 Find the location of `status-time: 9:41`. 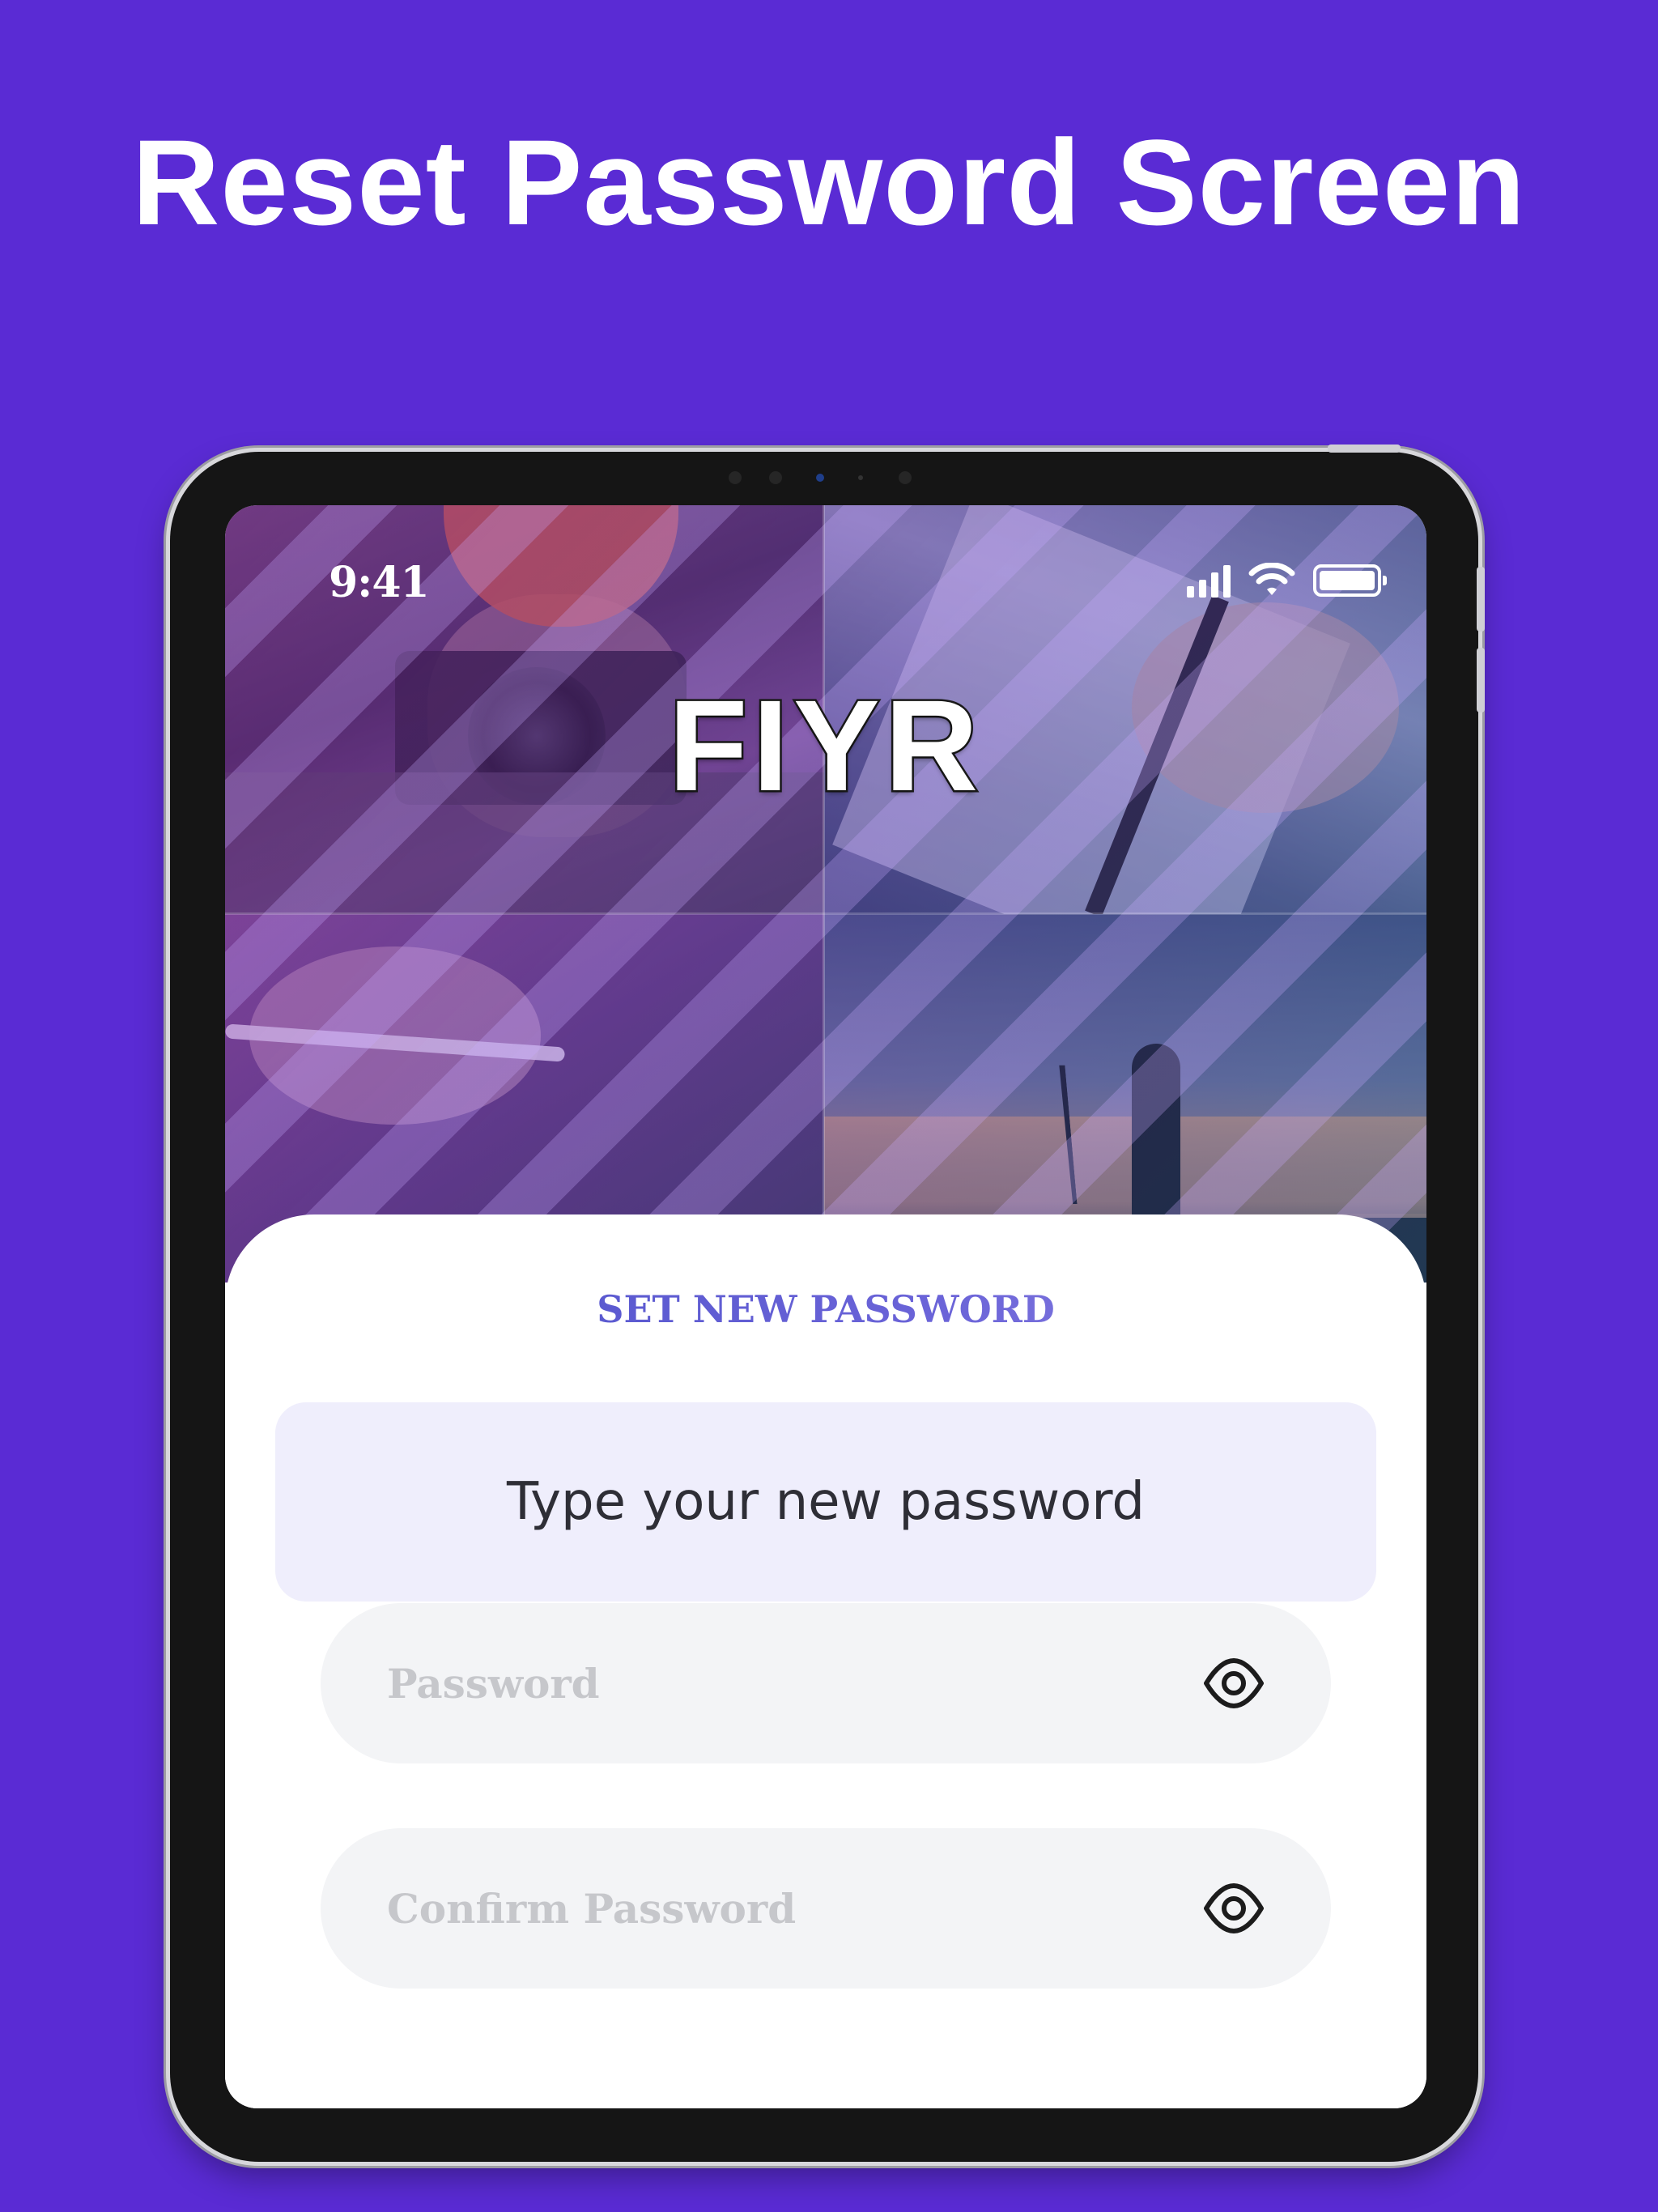

status-time: 9:41 is located at coordinates (379, 582).